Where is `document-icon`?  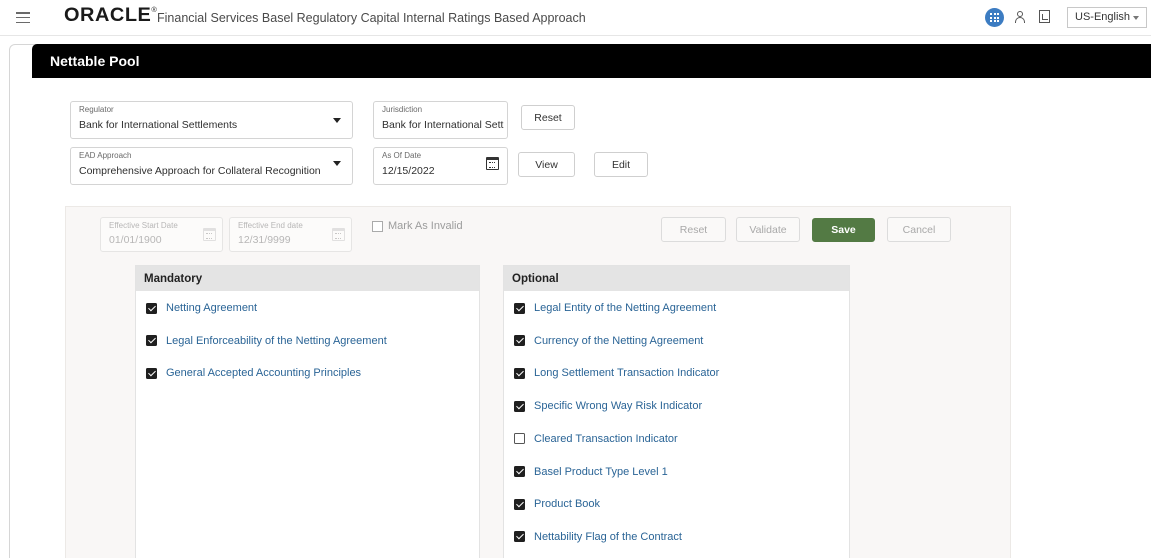 document-icon is located at coordinates (1044, 16).